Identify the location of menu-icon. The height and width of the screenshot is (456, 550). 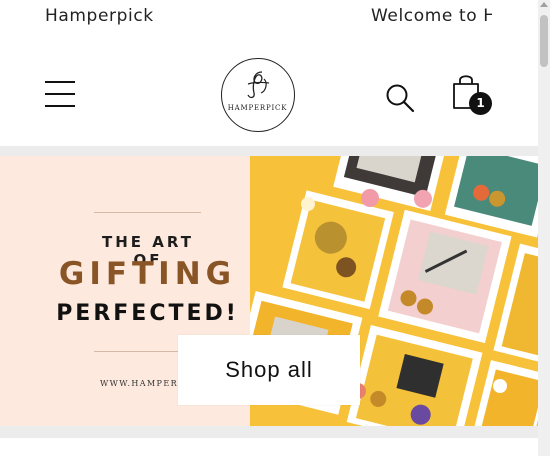
(60, 94).